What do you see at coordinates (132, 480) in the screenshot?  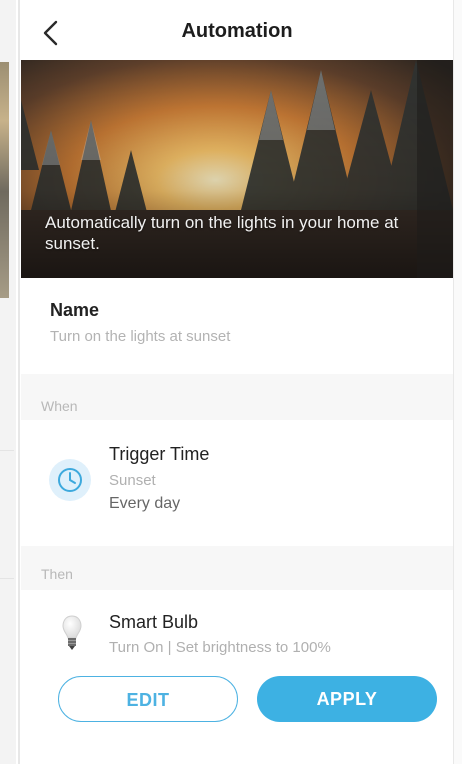 I see `trigger-subtitle: Sunset` at bounding box center [132, 480].